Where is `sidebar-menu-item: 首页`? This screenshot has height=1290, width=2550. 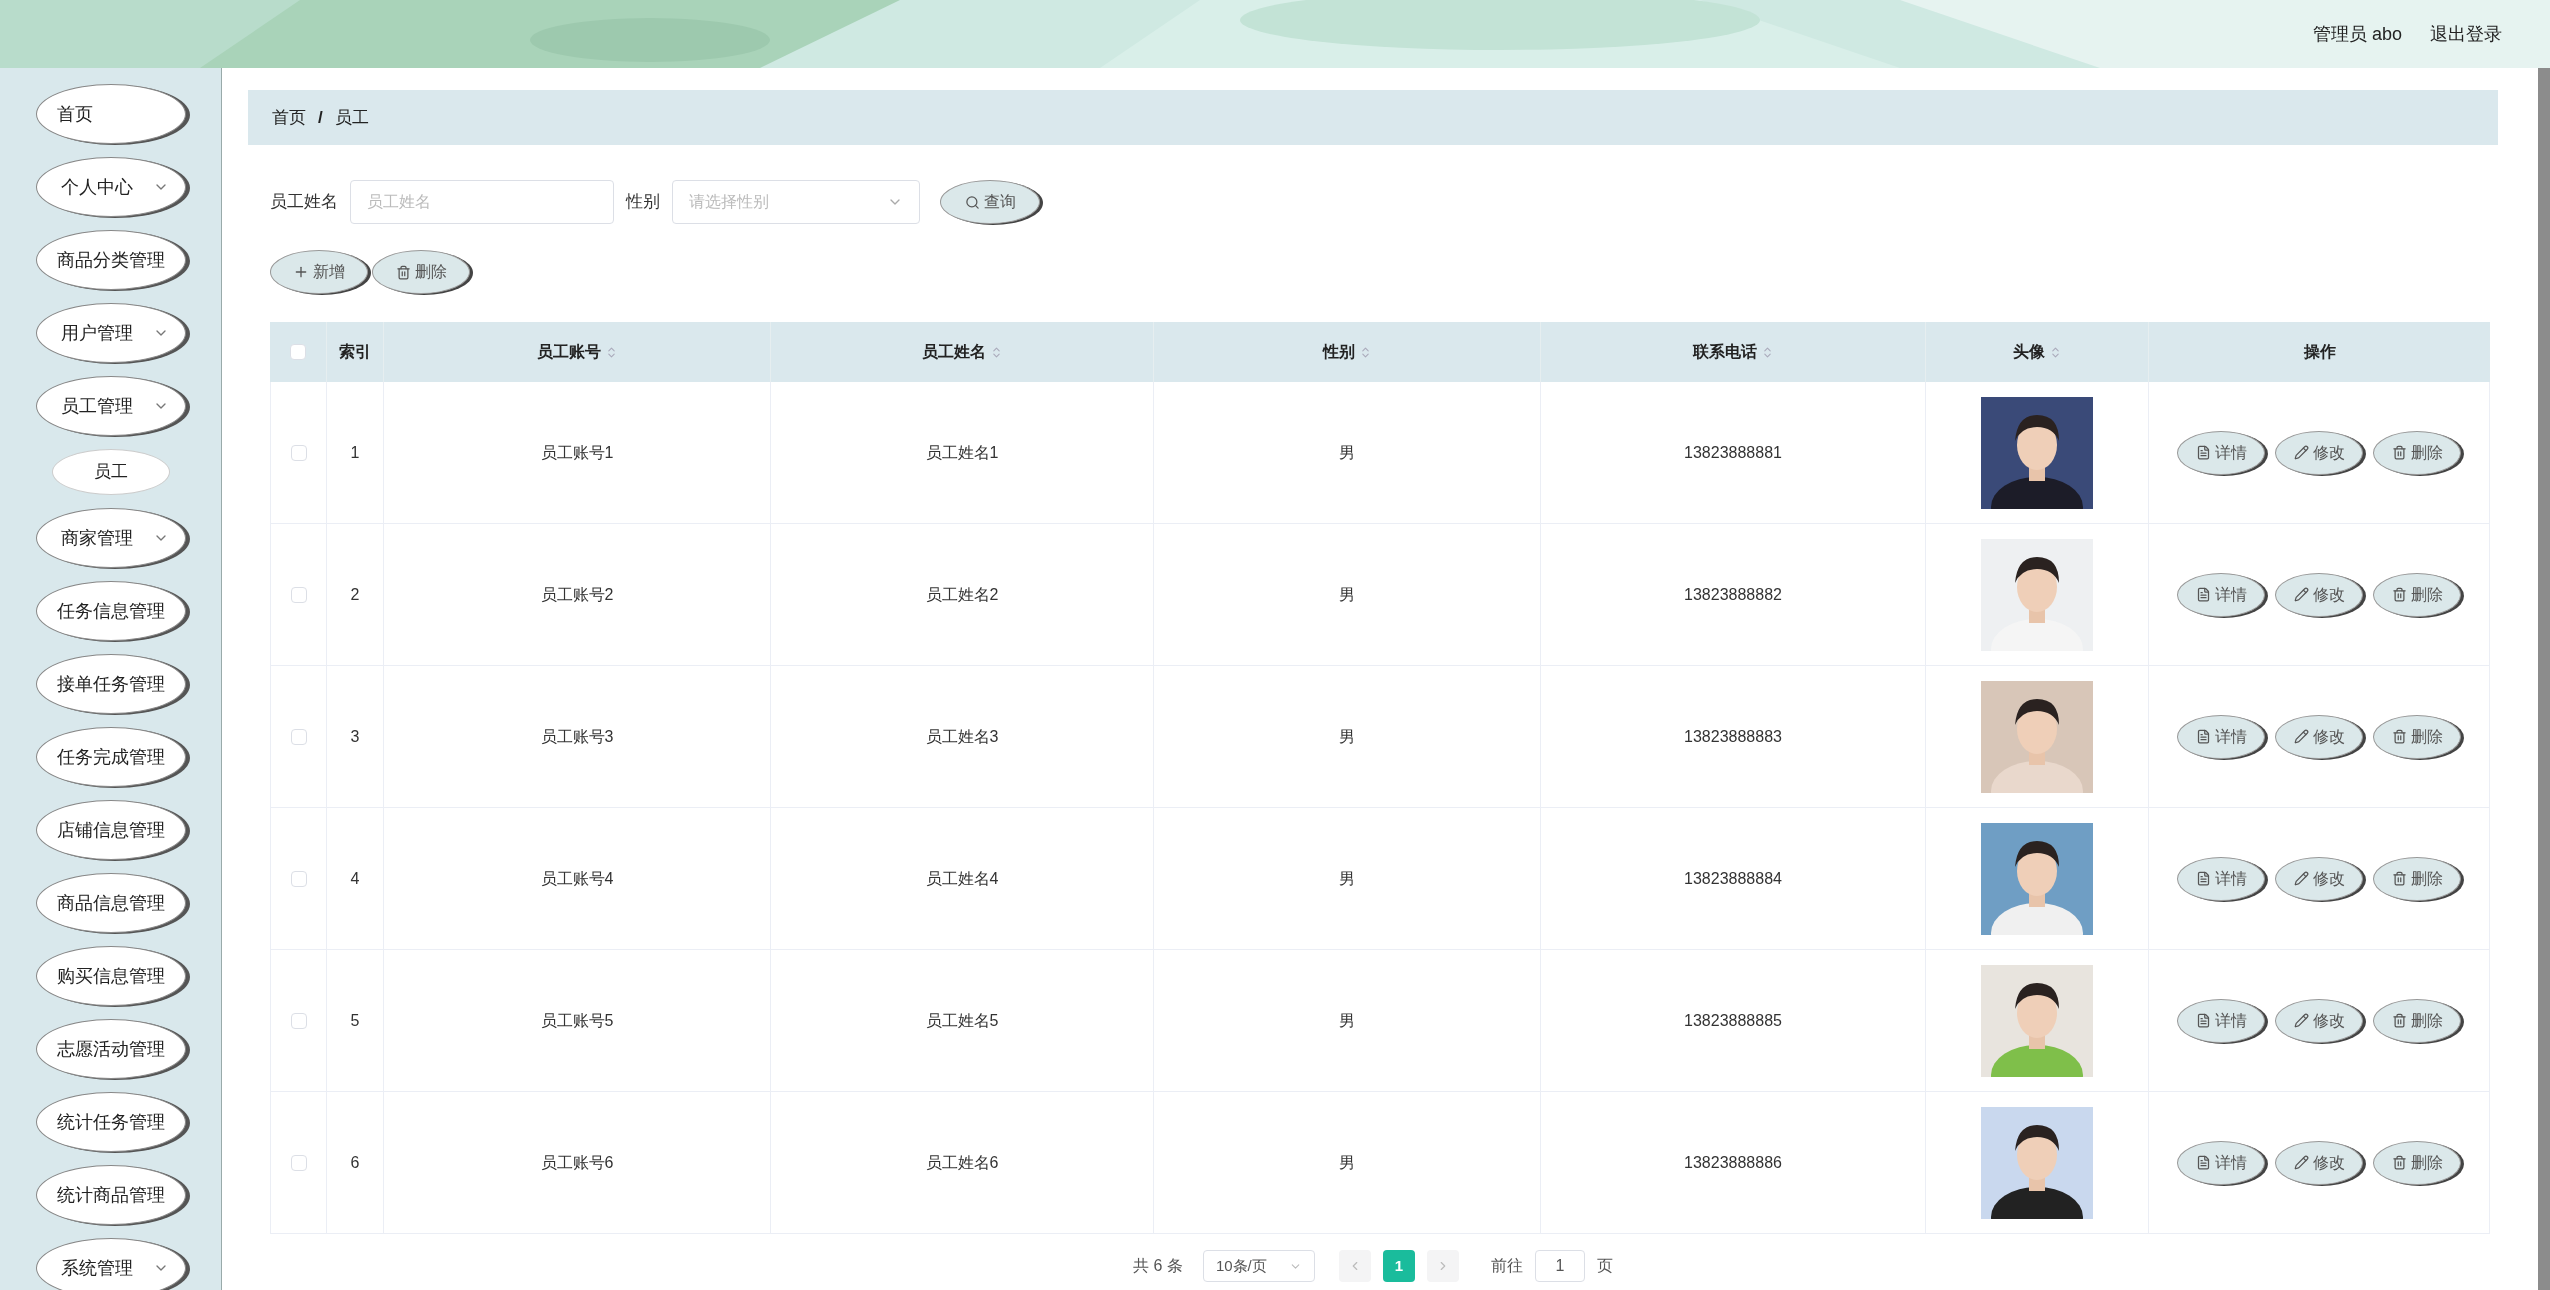 sidebar-menu-item: 首页 is located at coordinates (110, 114).